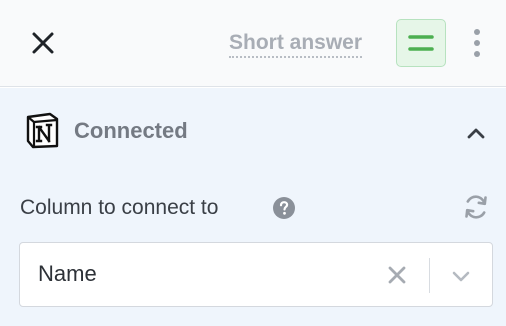 Image resolution: width=506 pixels, height=326 pixels. Describe the element at coordinates (119, 207) in the screenshot. I see `column-label: Column to connect to` at that location.